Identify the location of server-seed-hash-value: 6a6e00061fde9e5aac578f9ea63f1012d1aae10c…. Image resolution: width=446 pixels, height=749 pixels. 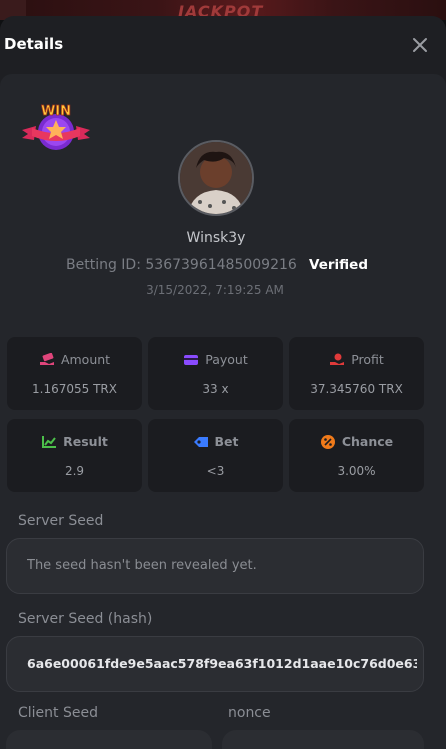
(222, 663).